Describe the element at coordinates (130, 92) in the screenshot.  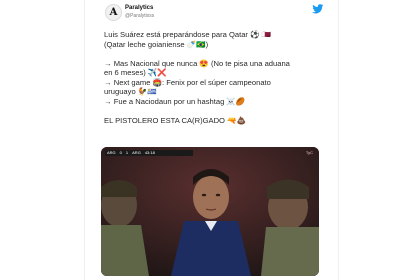
I see `tweet-line: uruguayo 🐓🇺🇾` at that location.